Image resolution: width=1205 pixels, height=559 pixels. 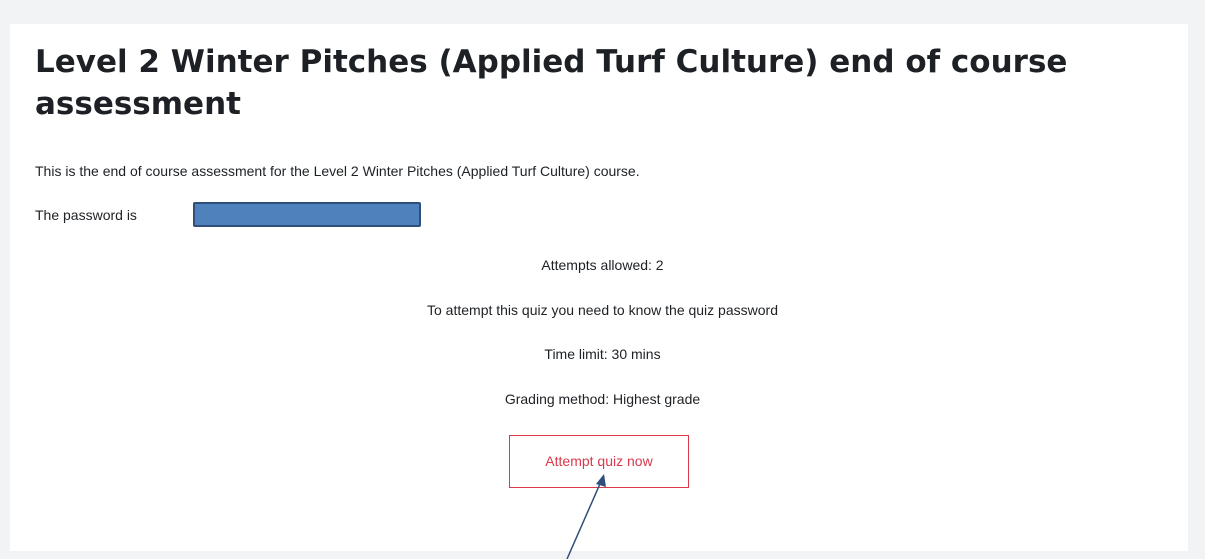 What do you see at coordinates (86, 215) in the screenshot?
I see `password-label: The password is` at bounding box center [86, 215].